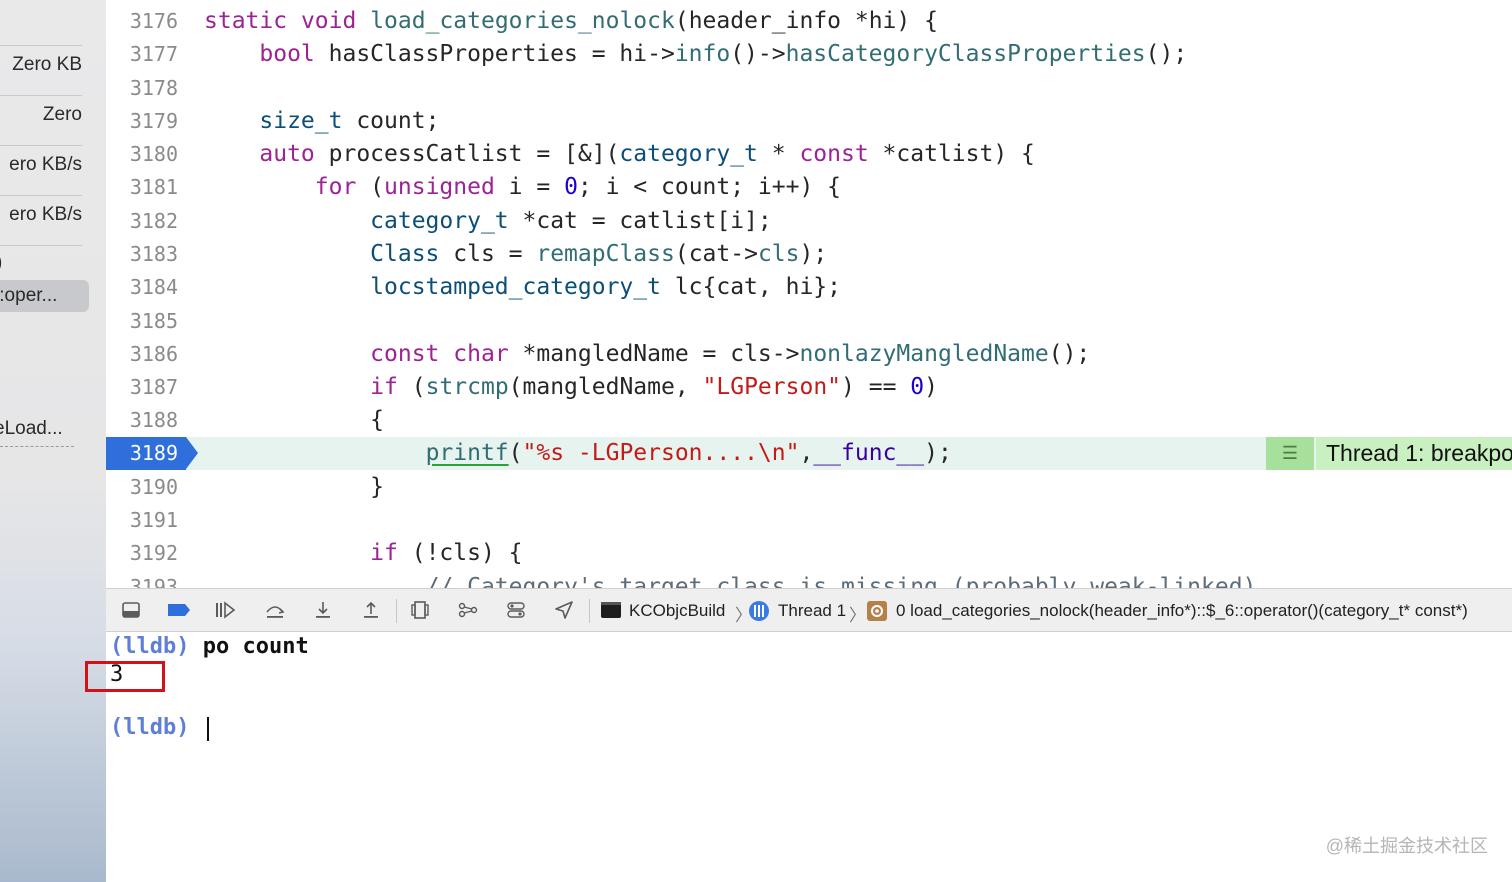  What do you see at coordinates (677, 611) in the screenshot?
I see `breadcrumb-target: KCObjcBuild` at bounding box center [677, 611].